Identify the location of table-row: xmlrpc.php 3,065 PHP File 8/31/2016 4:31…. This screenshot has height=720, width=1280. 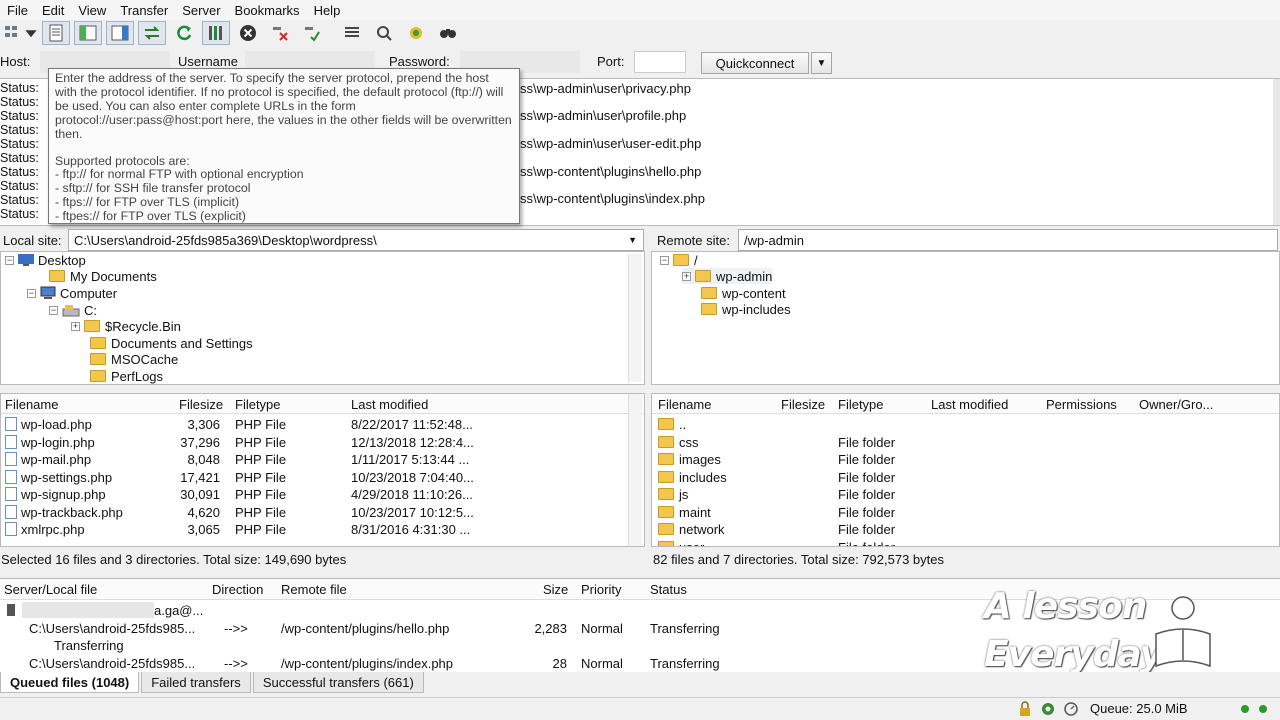
(322, 530).